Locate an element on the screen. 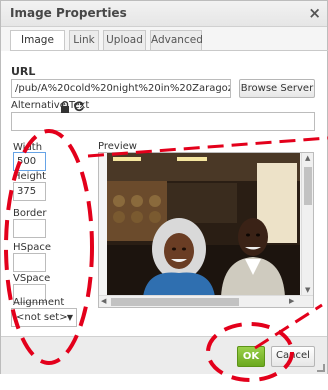  alignment-select: <not set> ▼ is located at coordinates (44, 317).